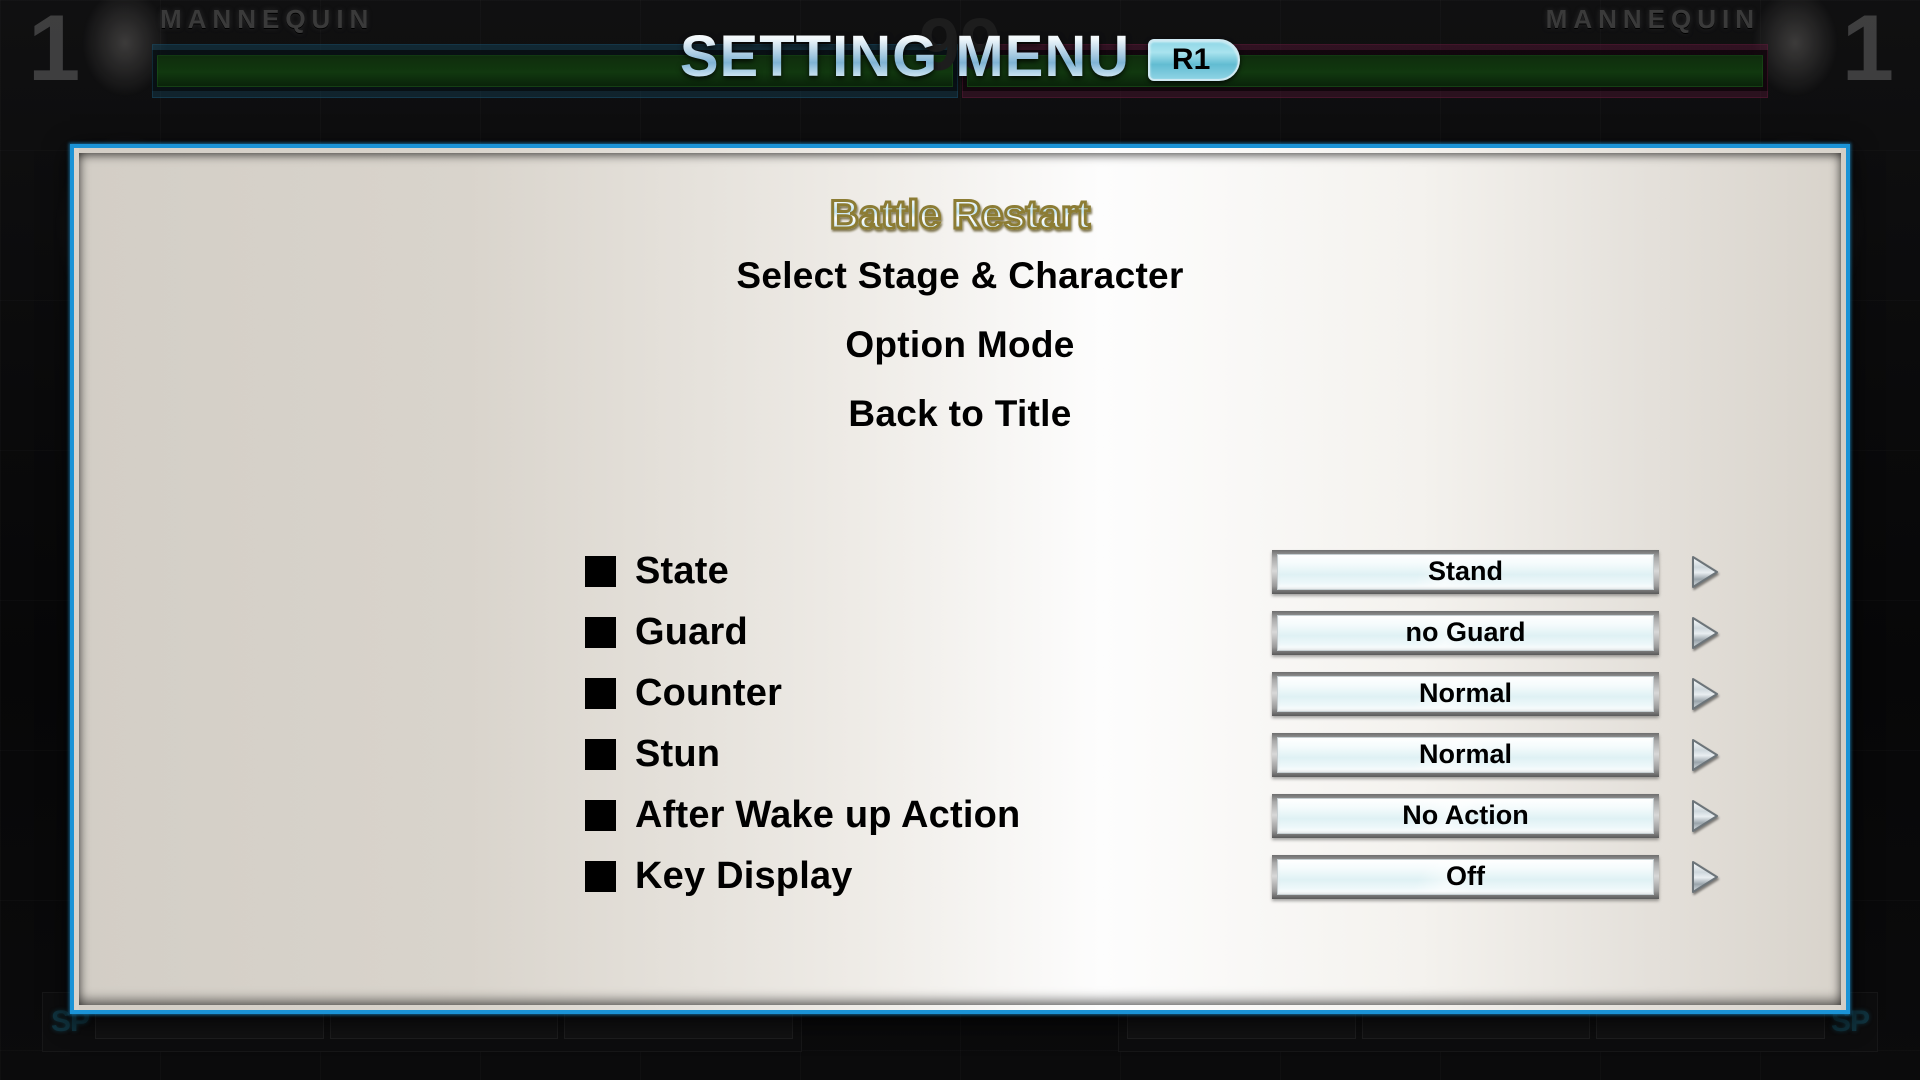 The height and width of the screenshot is (1080, 1920). I want to click on setting-row-state: State Stand, so click(960, 571).